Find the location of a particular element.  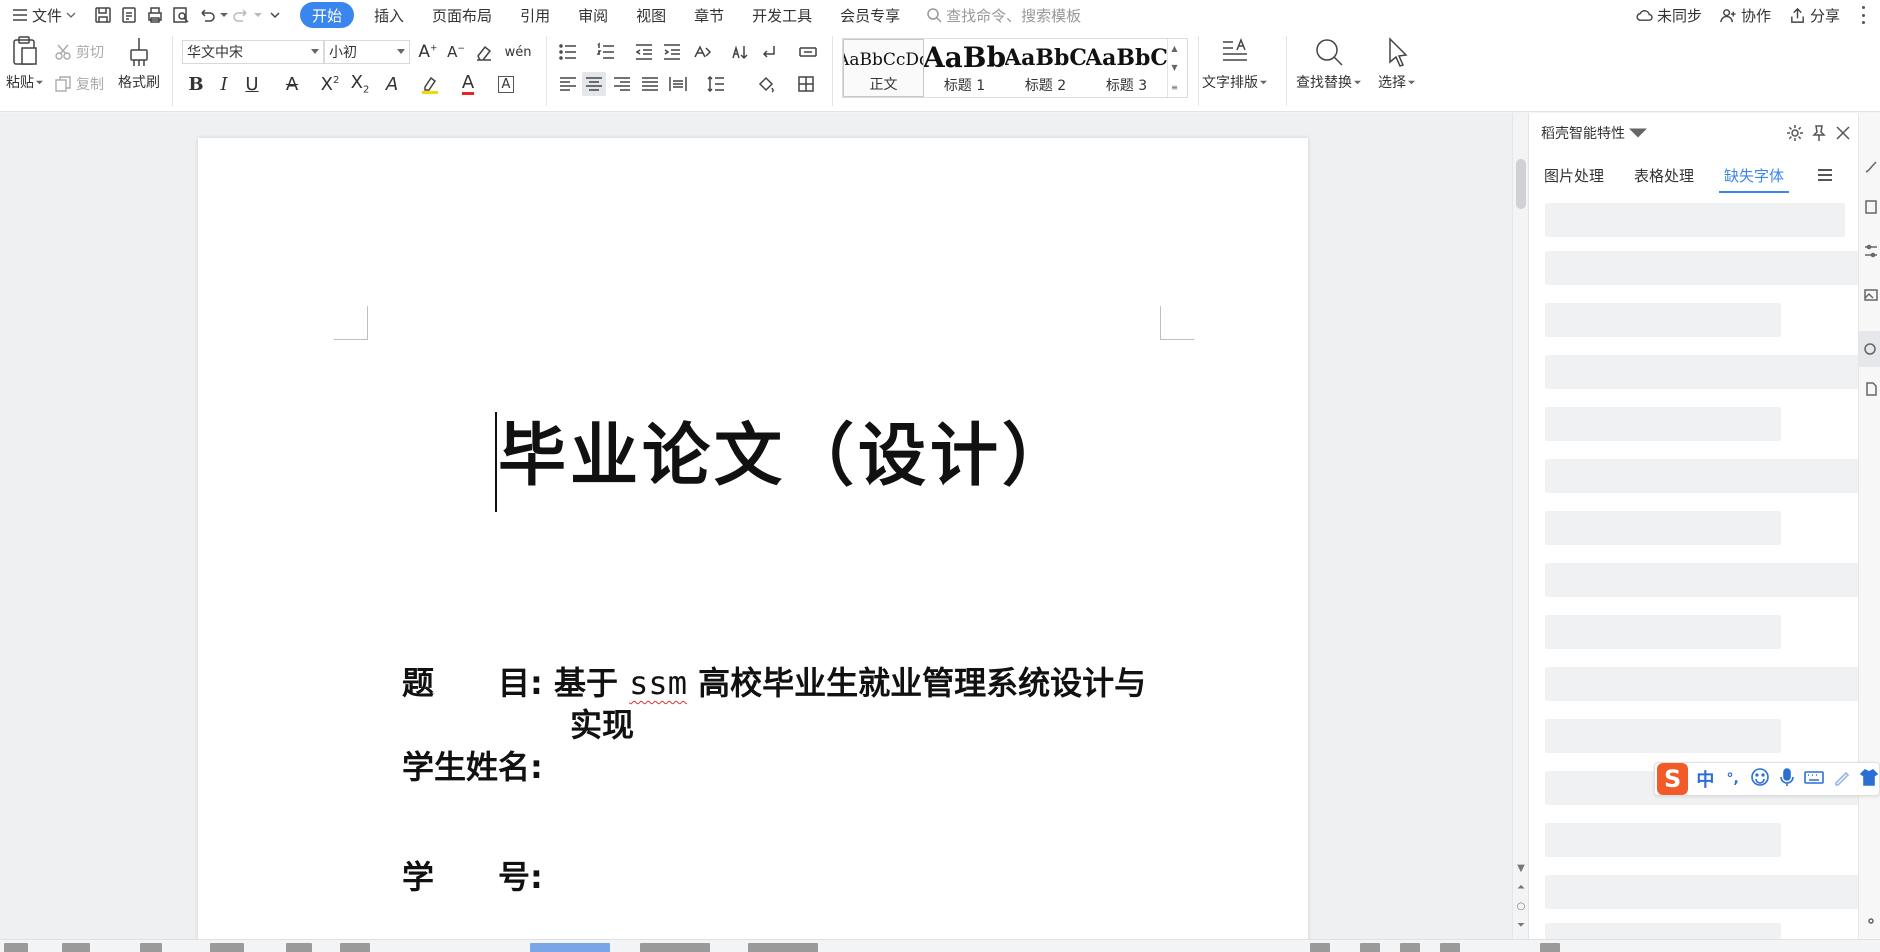

increase-indent-icon is located at coordinates (672, 52).